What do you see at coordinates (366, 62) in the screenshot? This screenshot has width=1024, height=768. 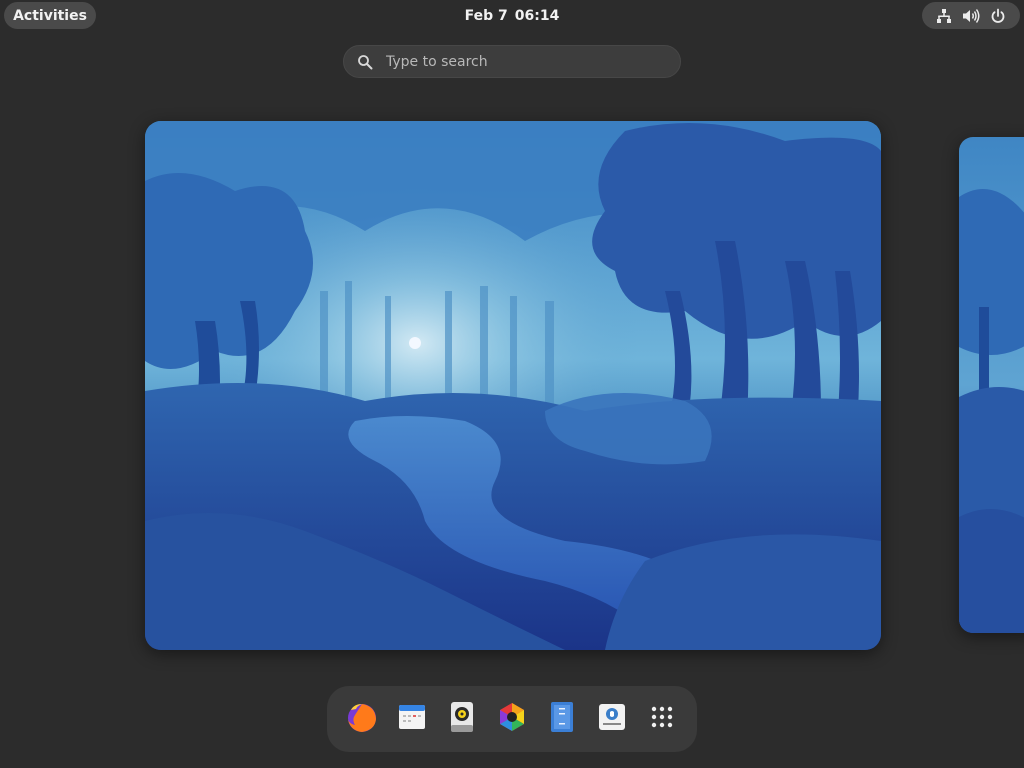 I see `search-icon` at bounding box center [366, 62].